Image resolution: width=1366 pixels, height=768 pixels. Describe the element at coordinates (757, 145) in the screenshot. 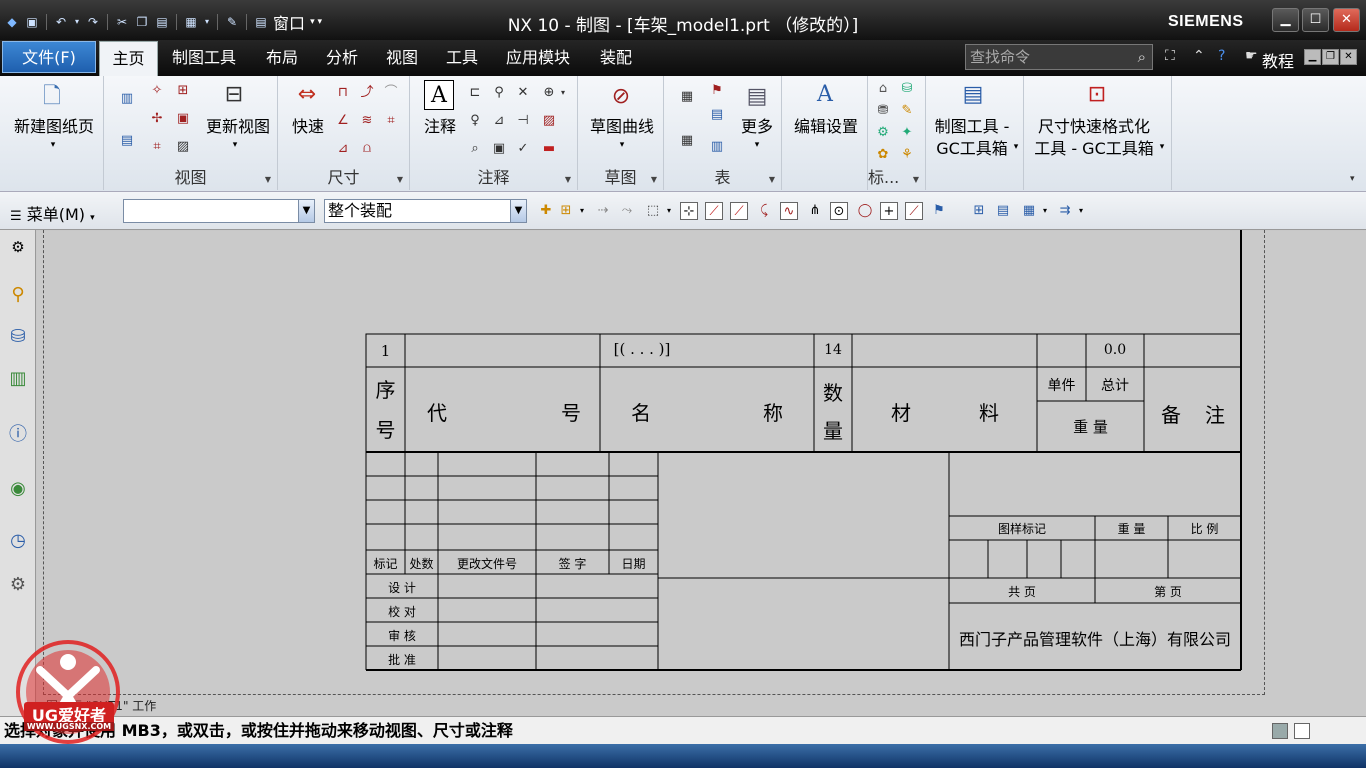

I see `more-dropdown-icon: ▾` at that location.